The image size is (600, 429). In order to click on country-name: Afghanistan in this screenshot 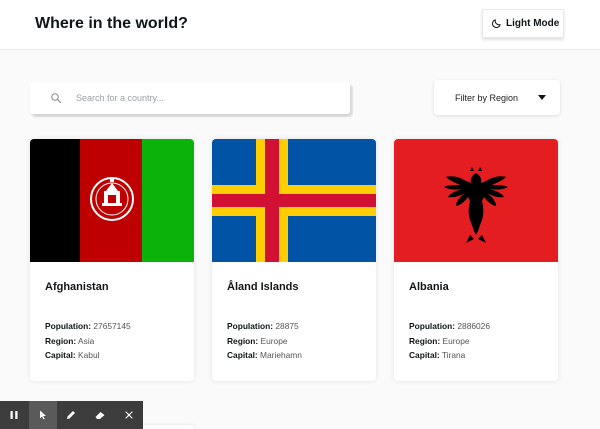, I will do `click(77, 287)`.